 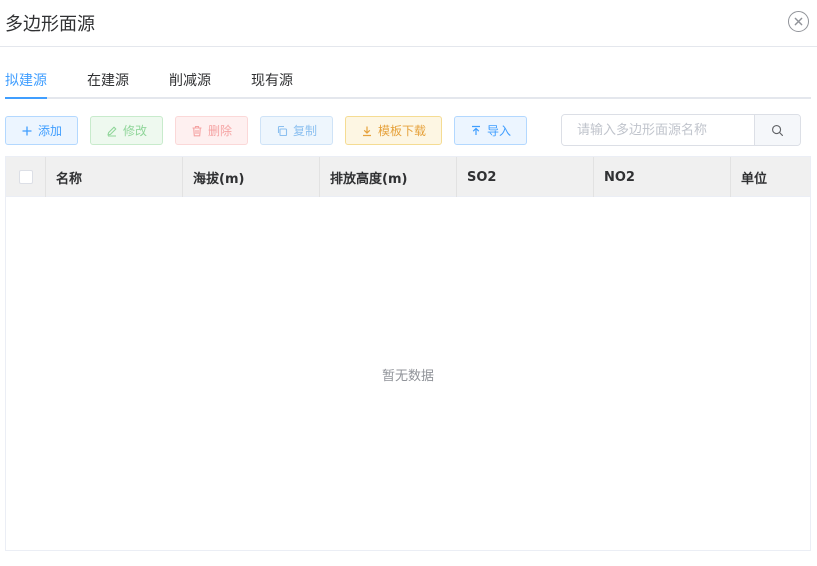 I want to click on delete-button: 删除, so click(x=211, y=130).